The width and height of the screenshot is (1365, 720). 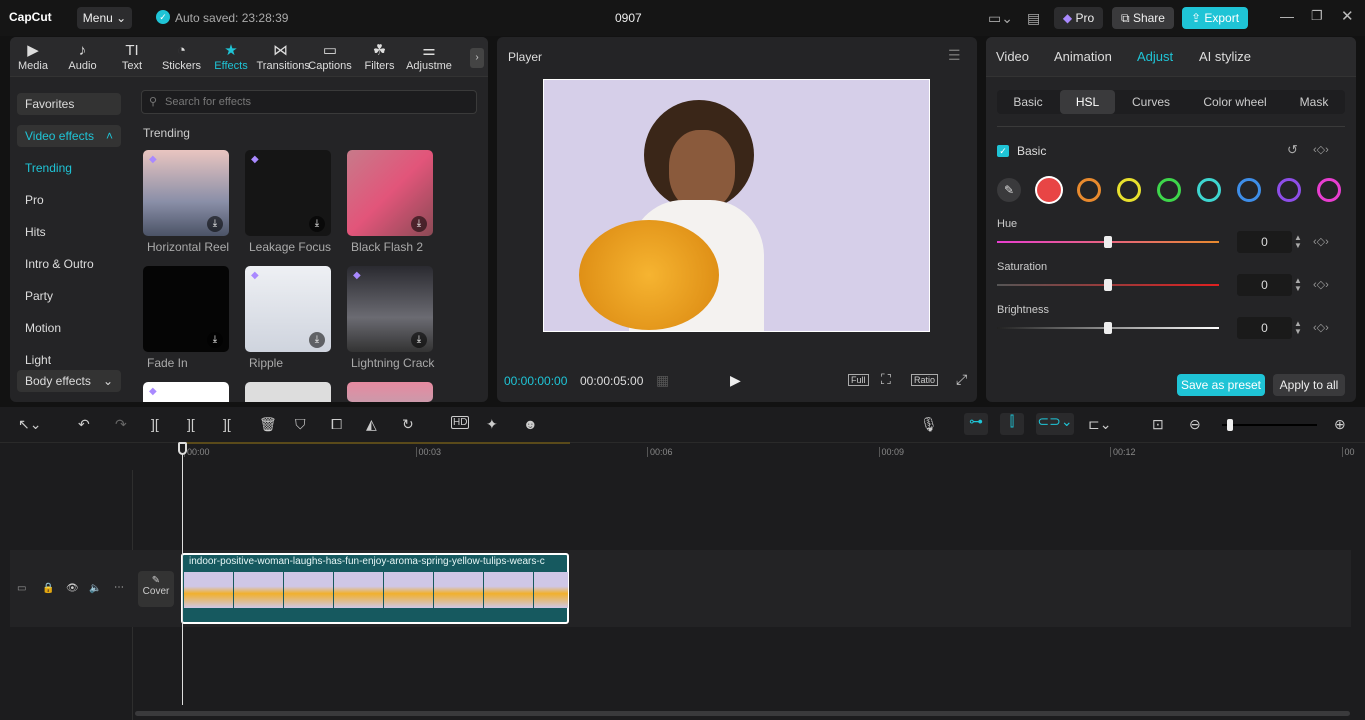 What do you see at coordinates (742, 713) in the screenshot?
I see `horizontal-scrollbar` at bounding box center [742, 713].